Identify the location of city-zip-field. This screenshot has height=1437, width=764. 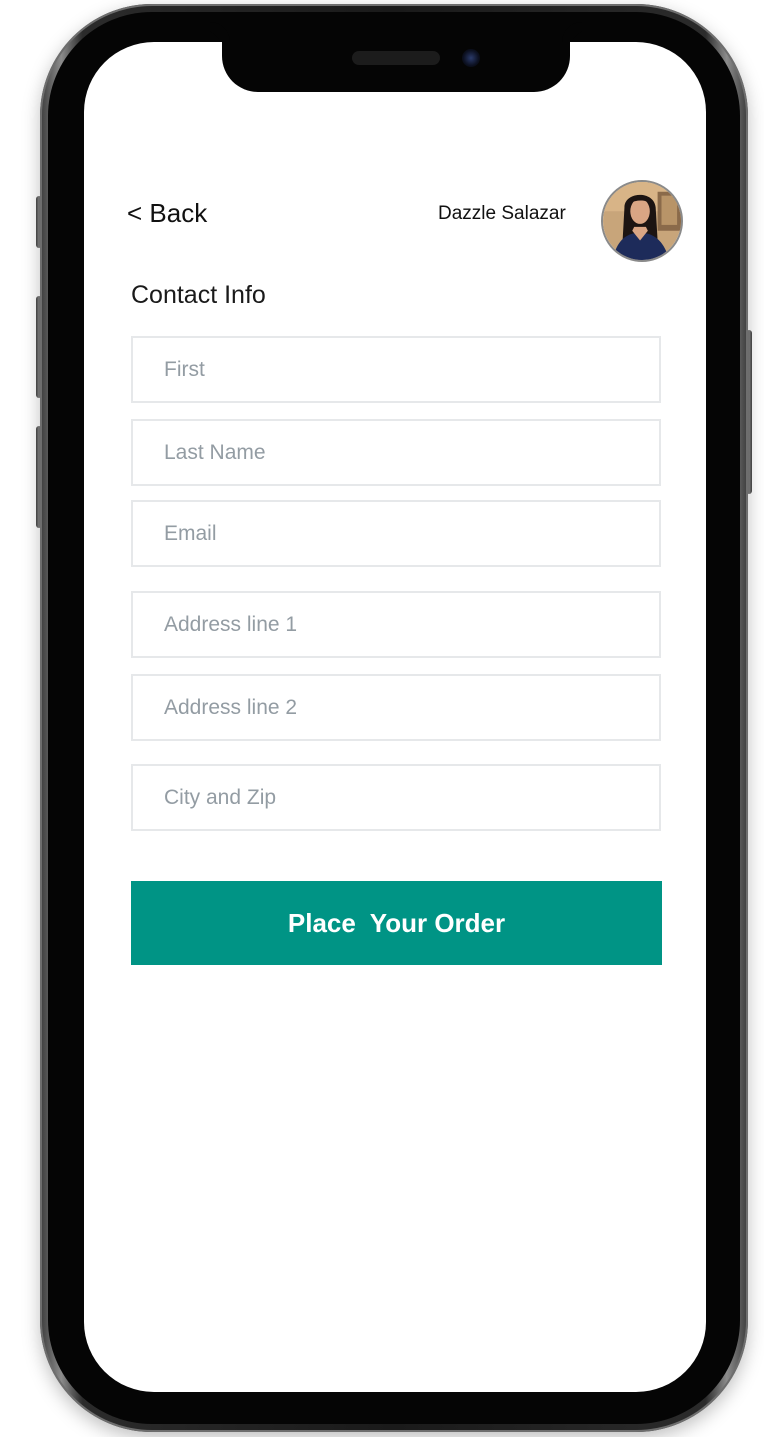
(396, 797).